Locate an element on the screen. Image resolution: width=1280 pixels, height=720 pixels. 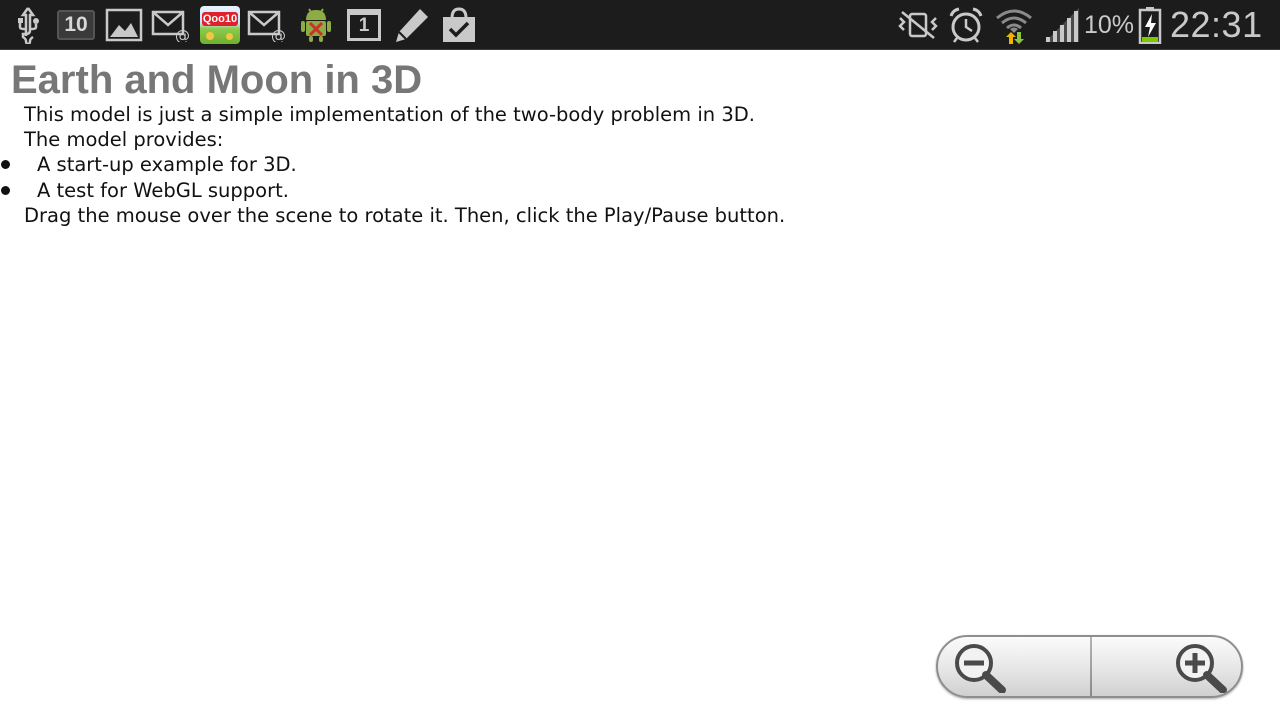
zoom-in-button is located at coordinates (1165, 666).